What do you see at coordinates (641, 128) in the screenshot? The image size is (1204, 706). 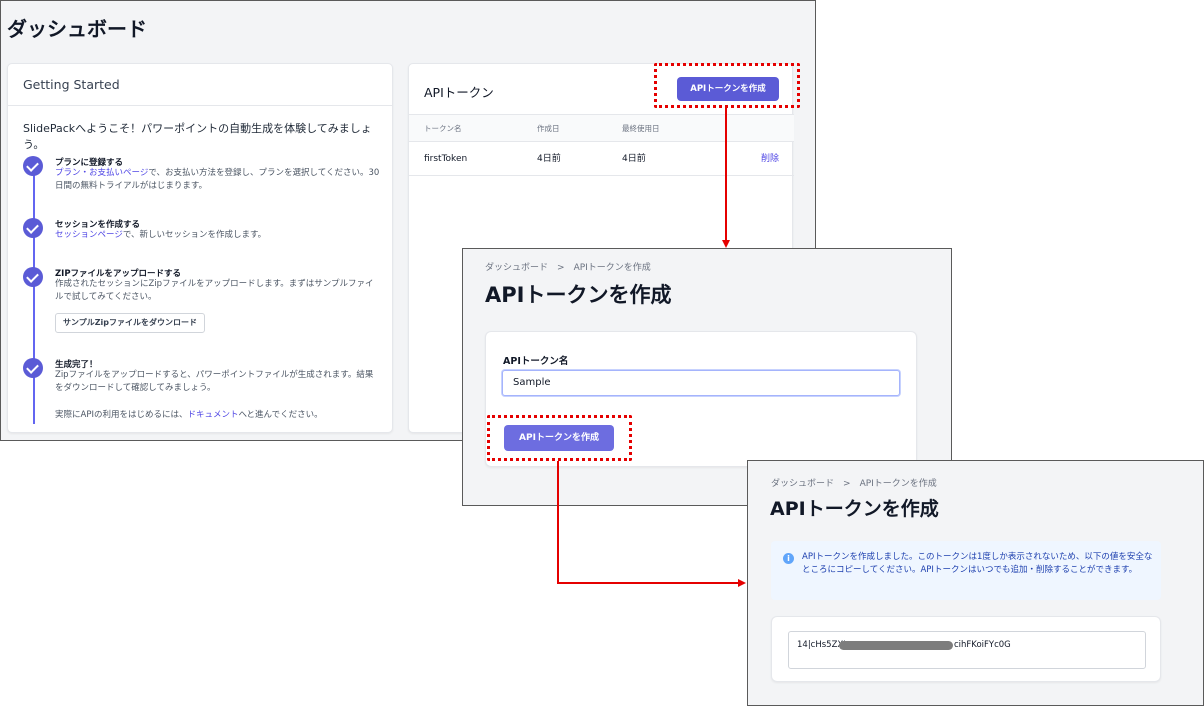 I see `column-header: 最終使用日` at bounding box center [641, 128].